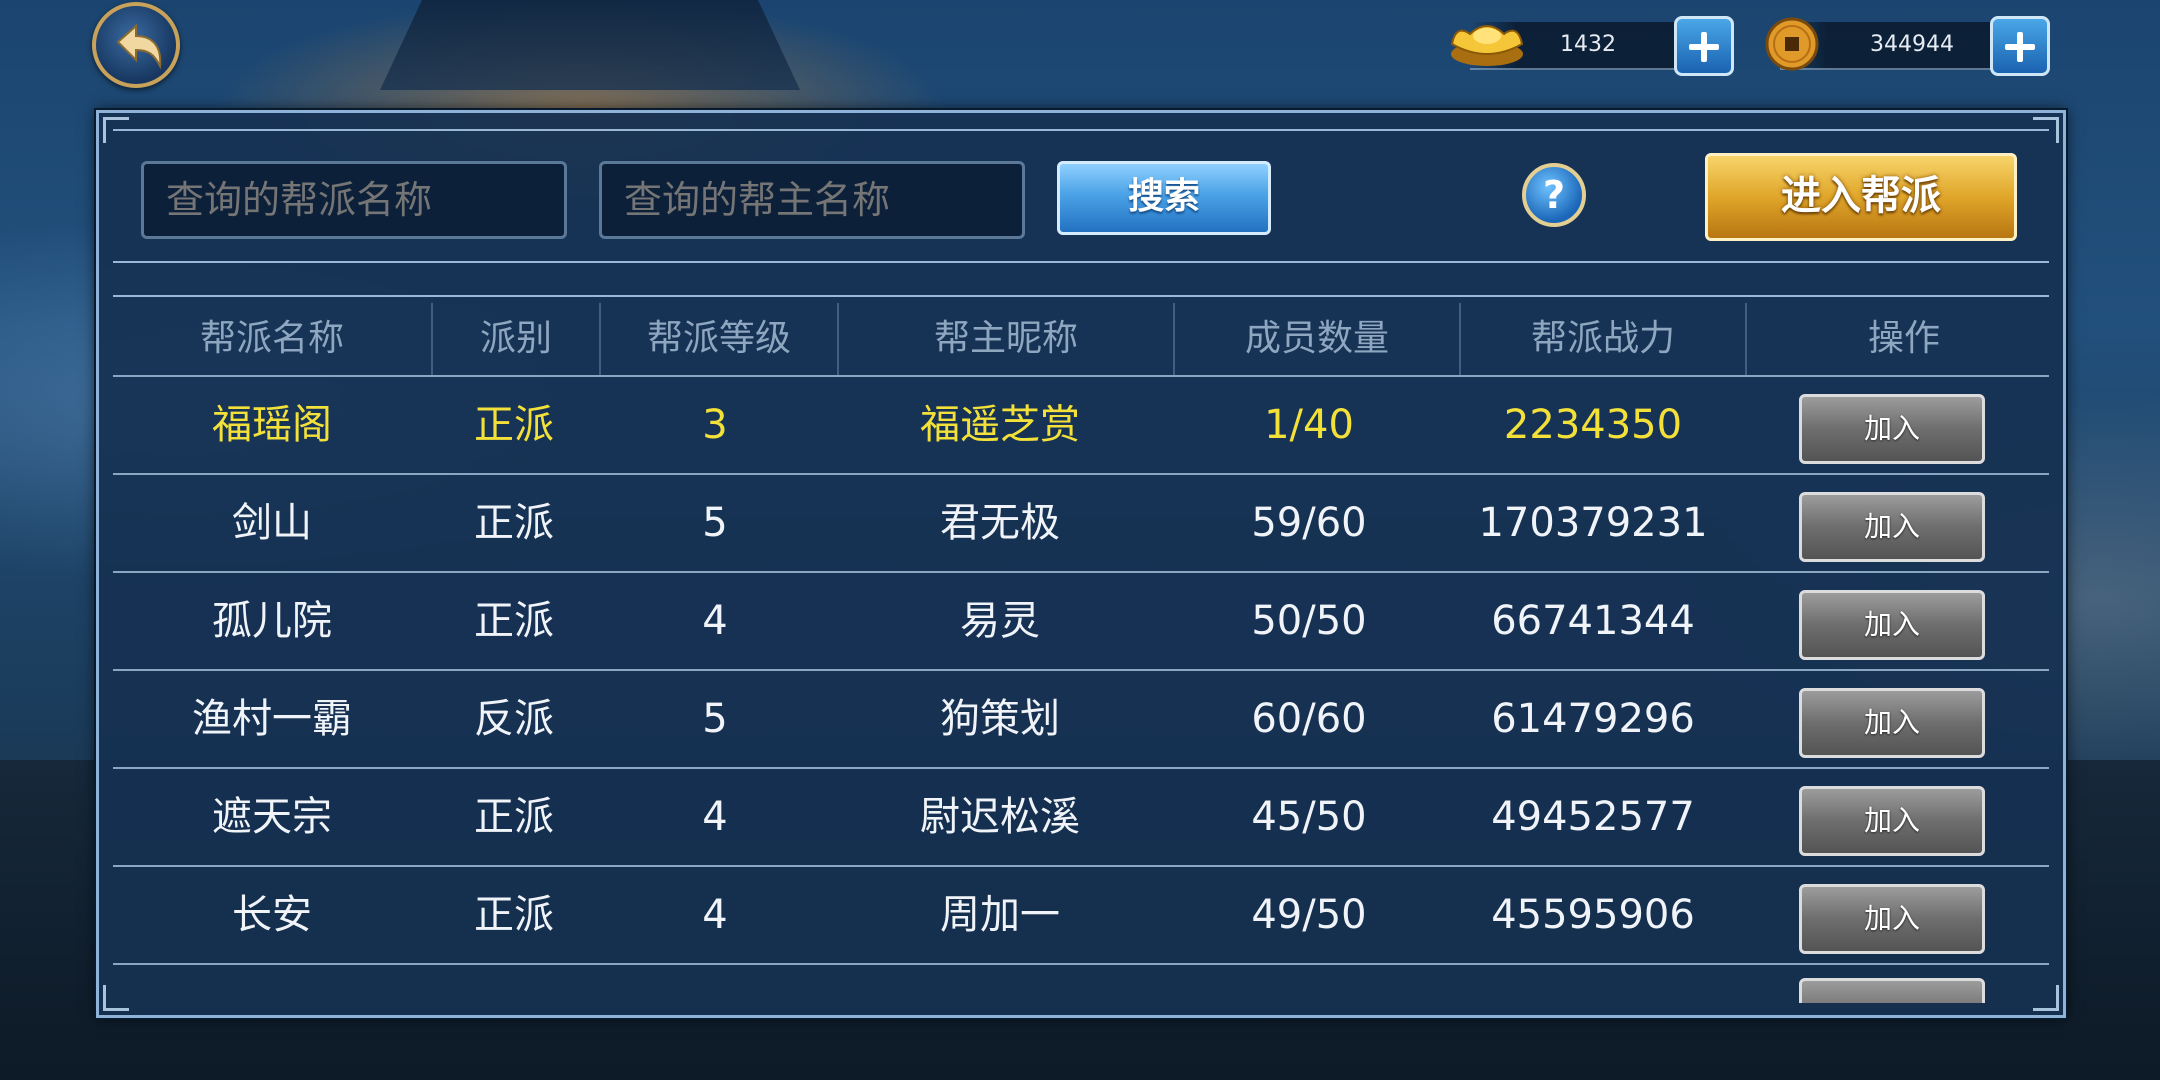  I want to click on action-cell, so click(1892, 984).